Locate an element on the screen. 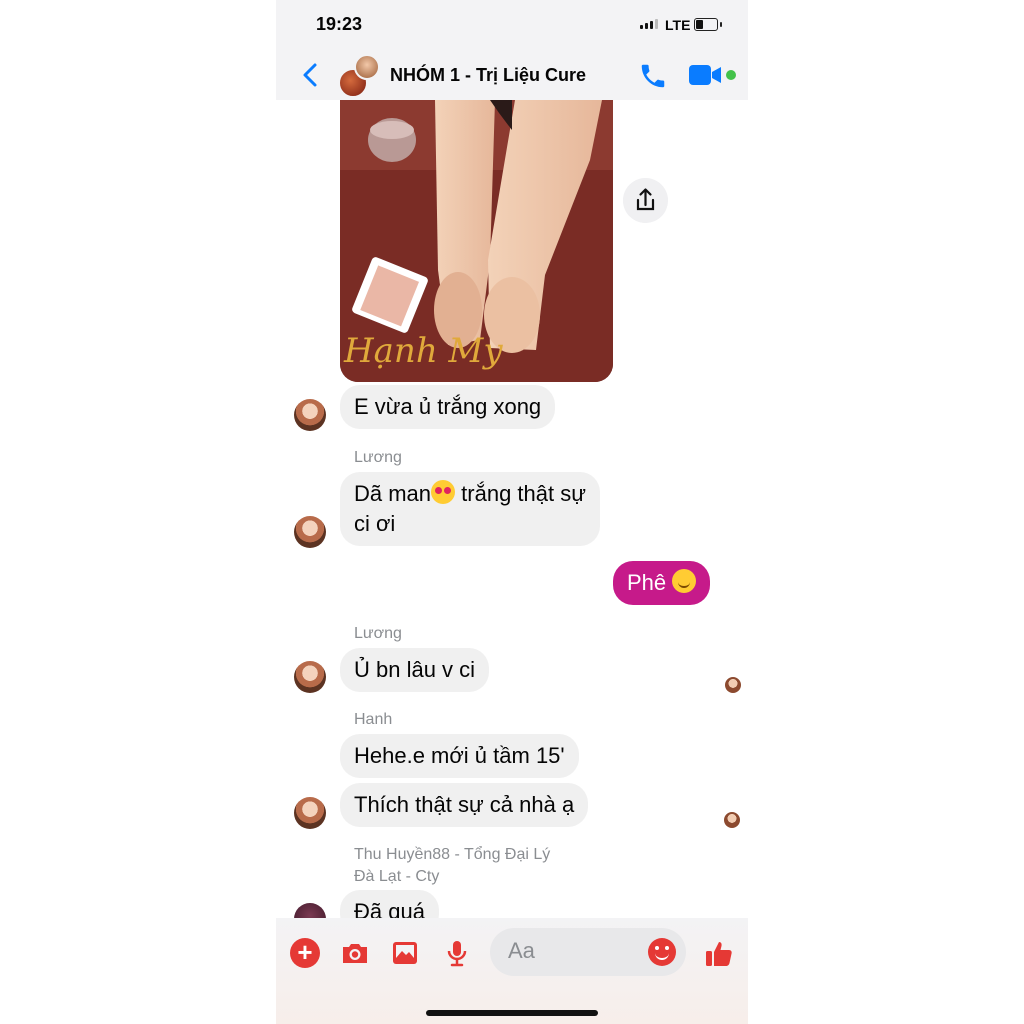 The image size is (1024, 1024). message-bubble: Thích thật sự cả nhà ạ is located at coordinates (464, 805).